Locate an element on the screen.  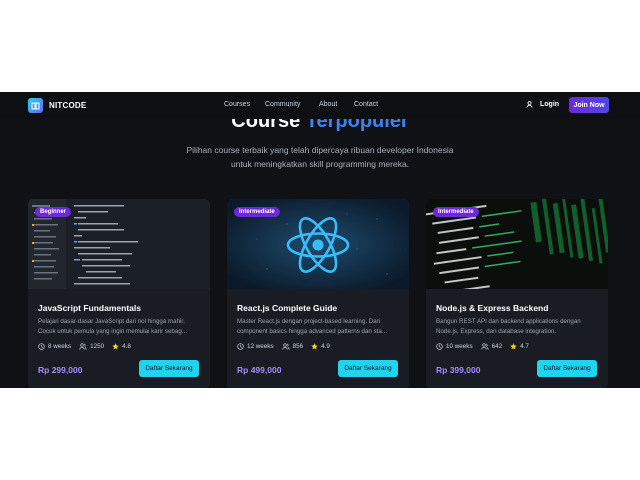
duration-value: 10 weeks is located at coordinates (459, 346).